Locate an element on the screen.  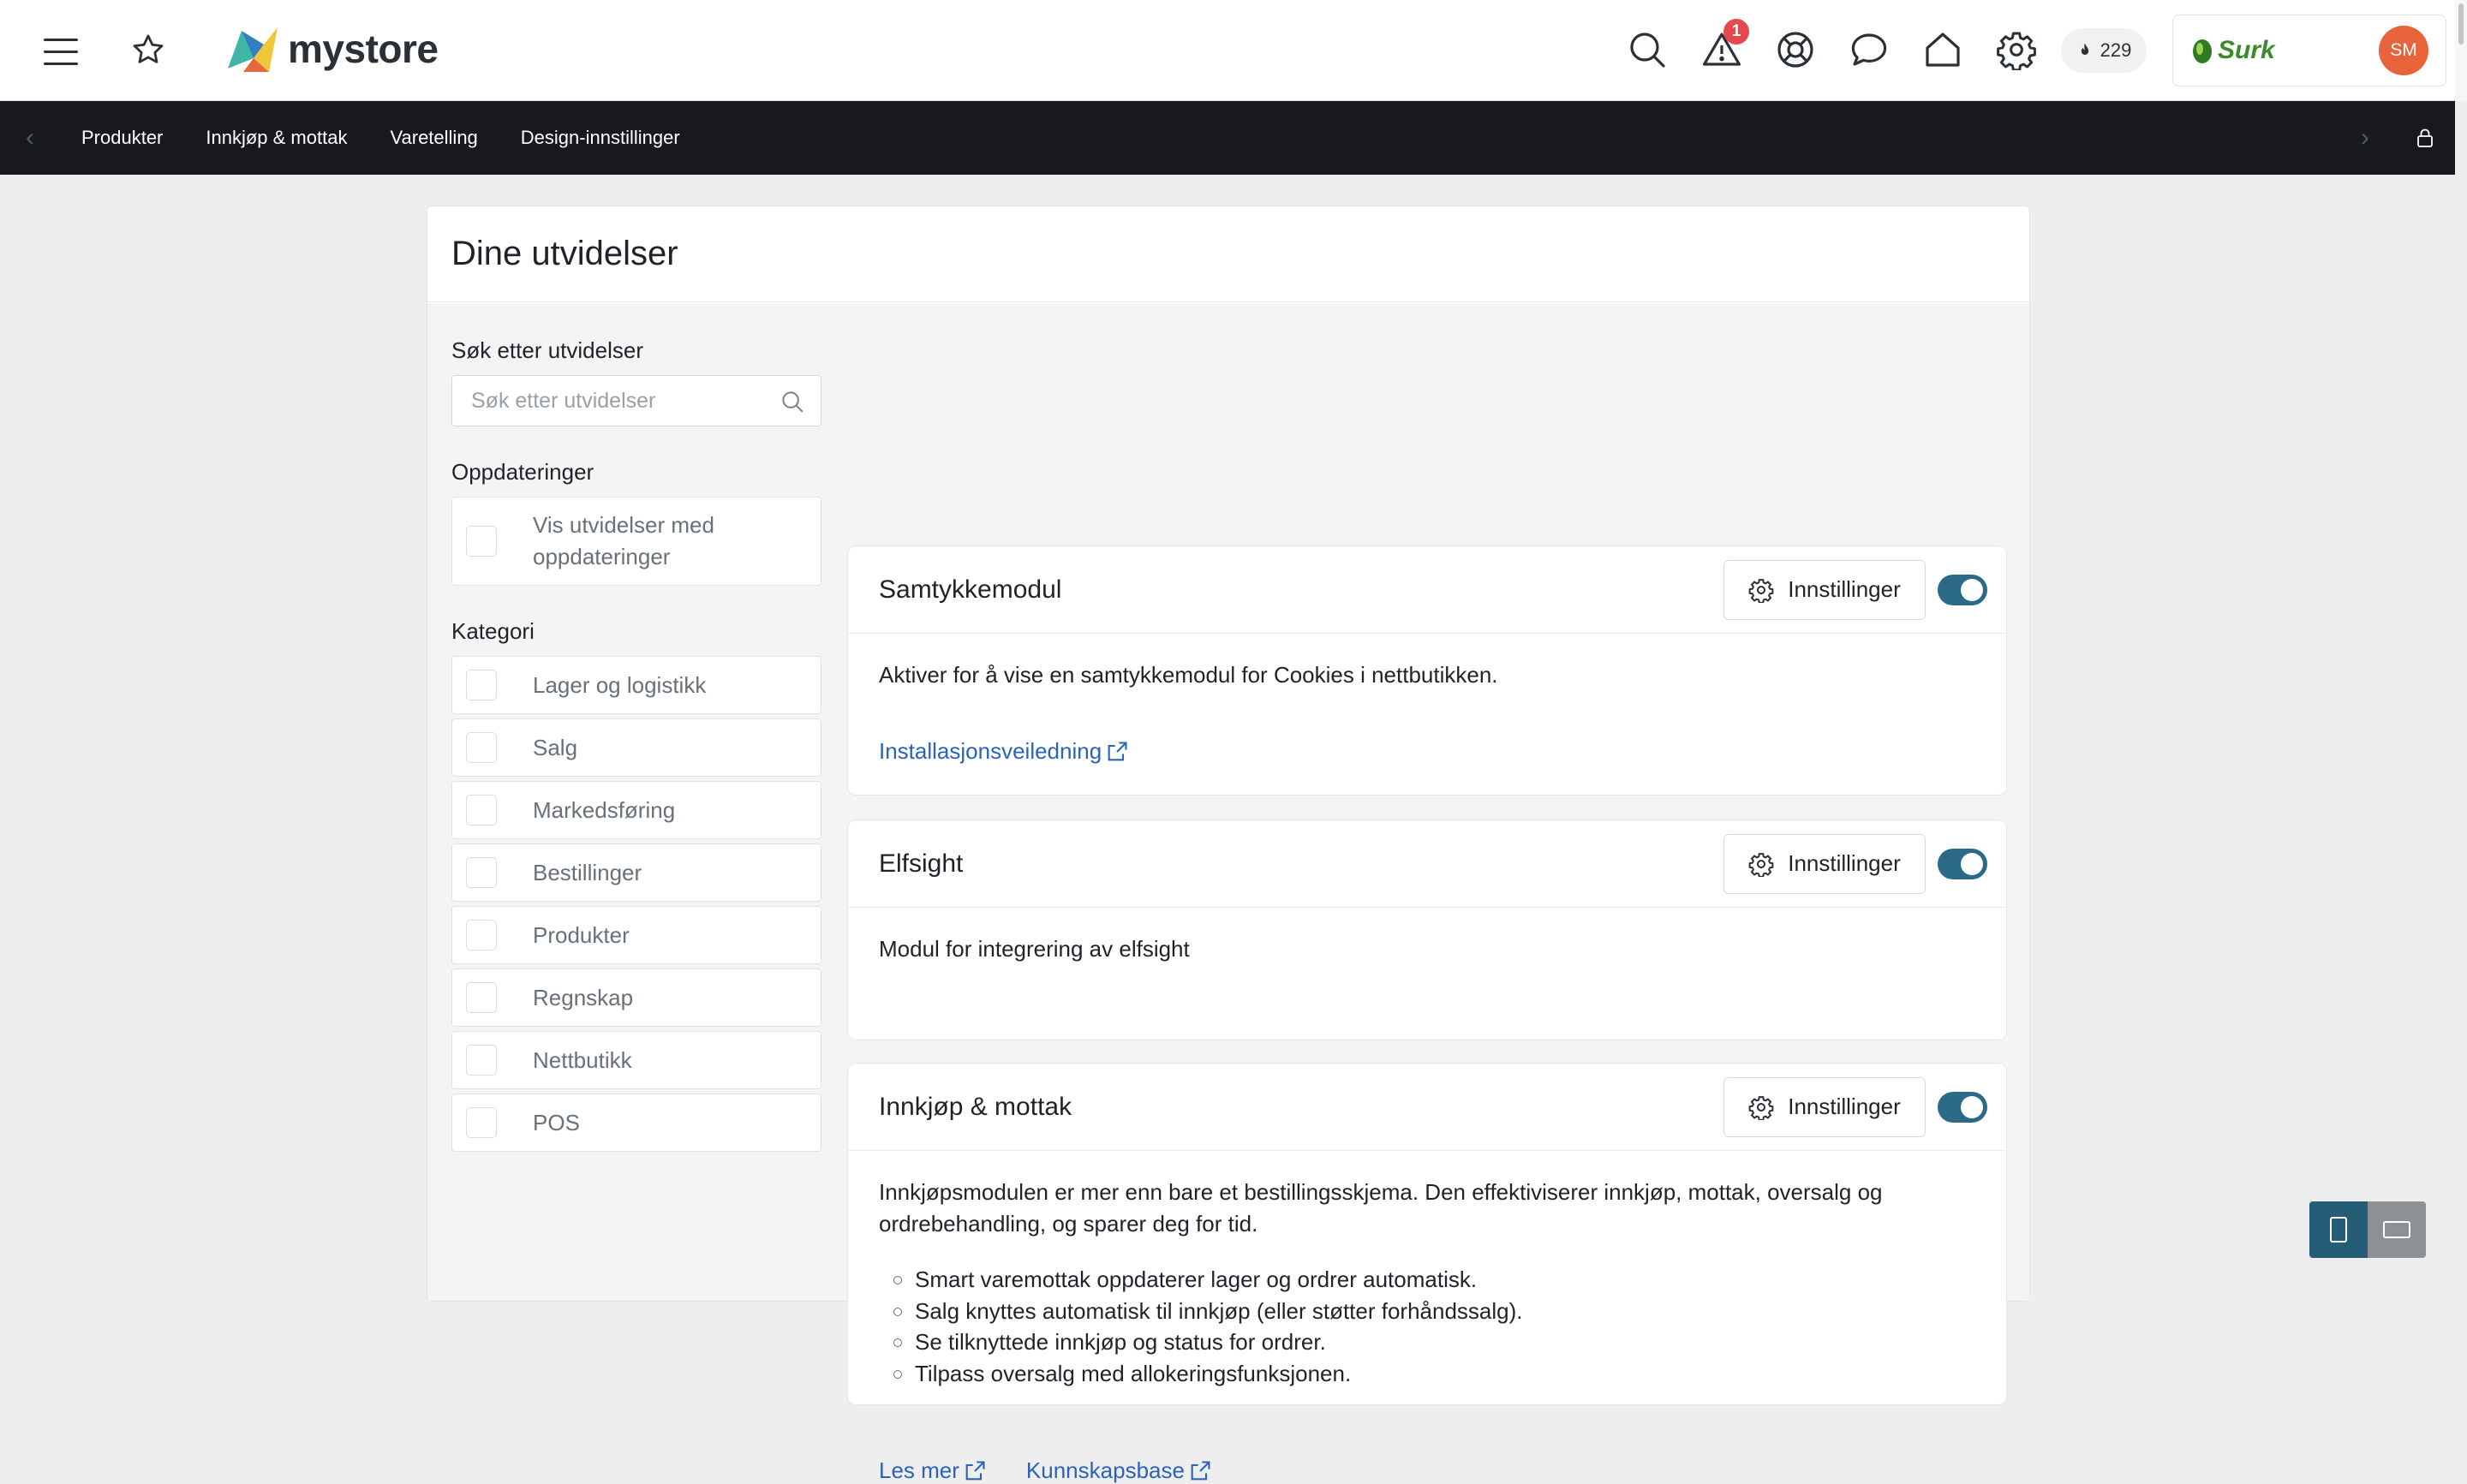
lock-icon is located at coordinates (2425, 138).